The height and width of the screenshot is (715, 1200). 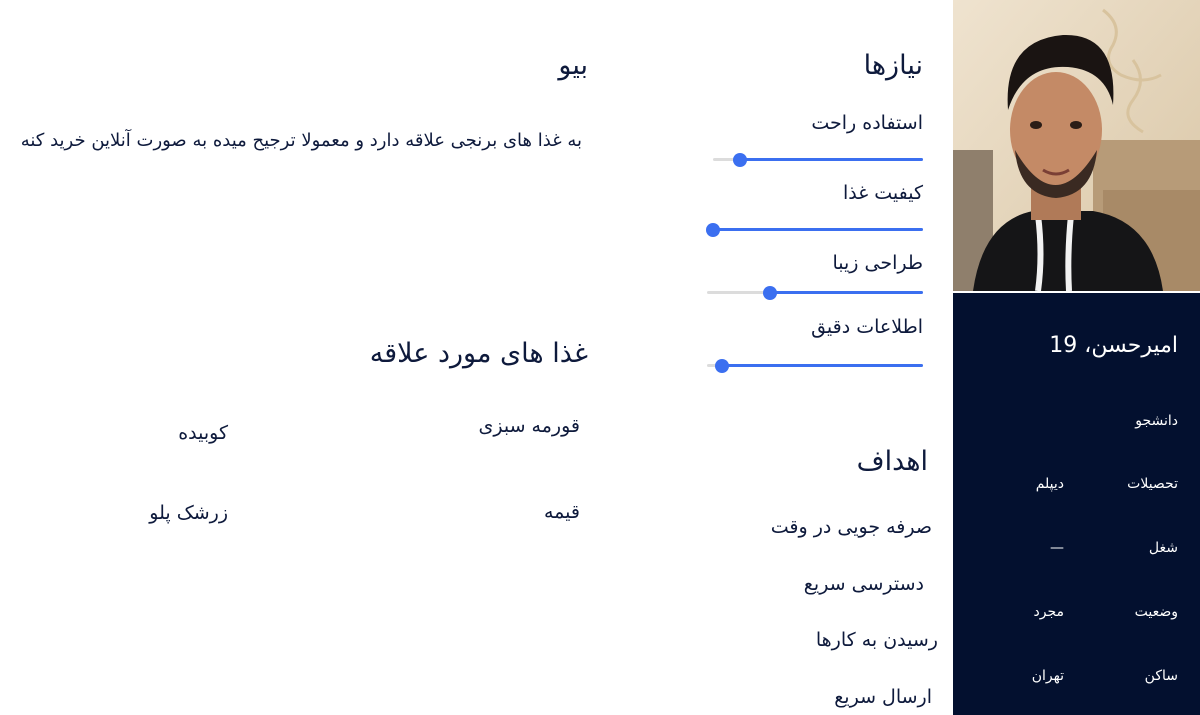 What do you see at coordinates (573, 65) in the screenshot?
I see `bio-title: بیو` at bounding box center [573, 65].